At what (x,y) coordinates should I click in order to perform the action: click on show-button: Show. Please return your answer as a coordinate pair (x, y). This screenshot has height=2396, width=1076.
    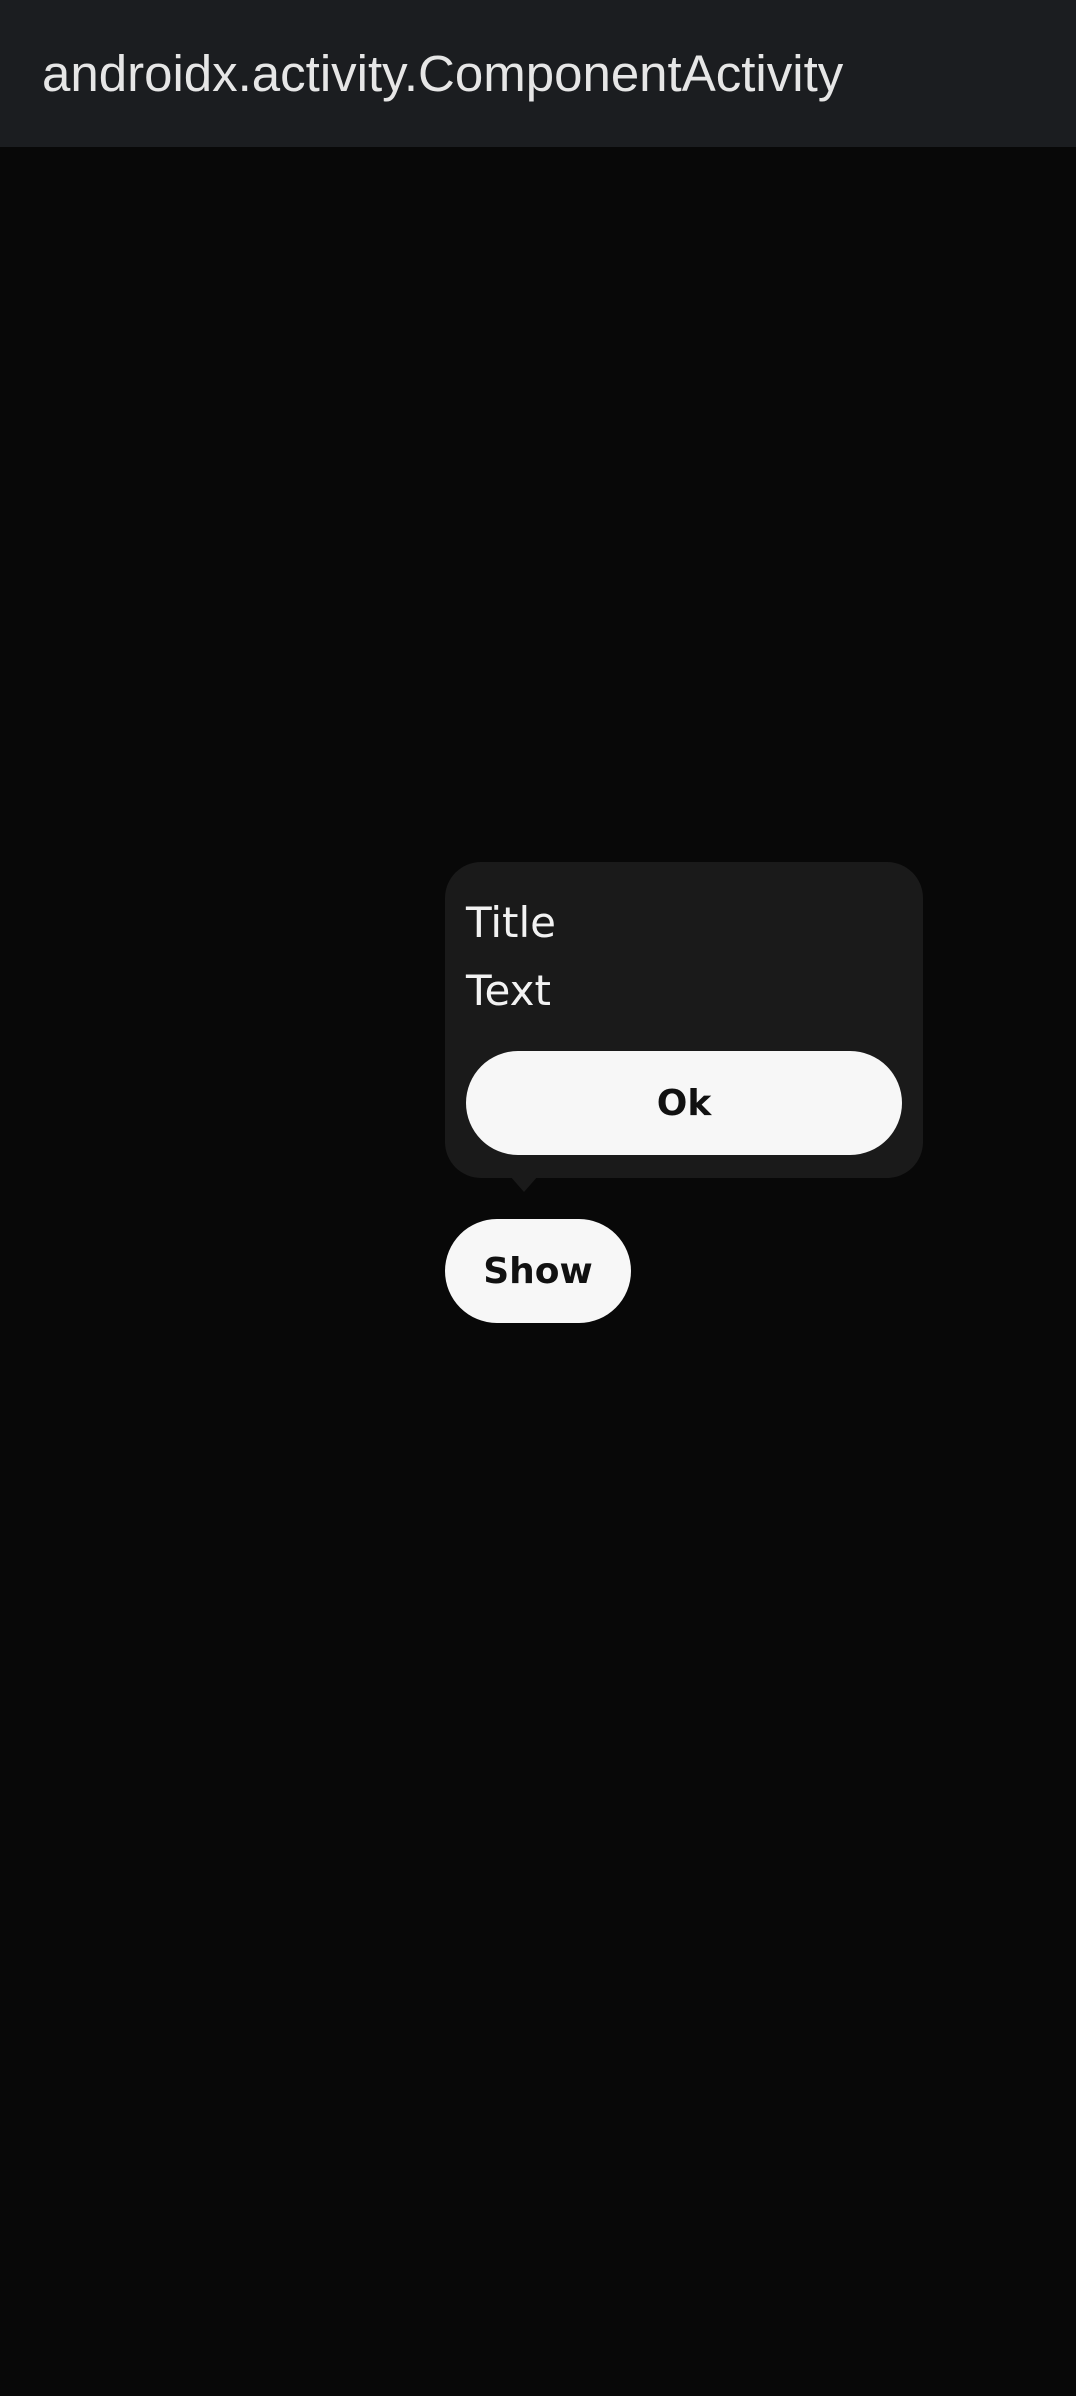
    Looking at the image, I should click on (538, 1271).